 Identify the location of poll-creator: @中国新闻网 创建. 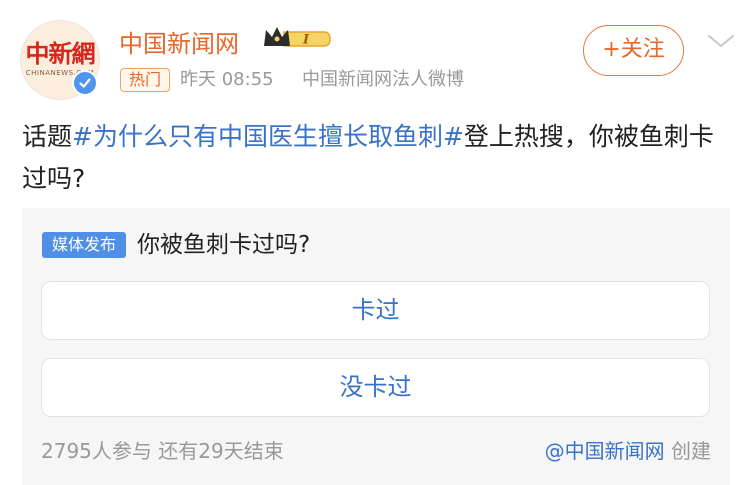
(628, 451).